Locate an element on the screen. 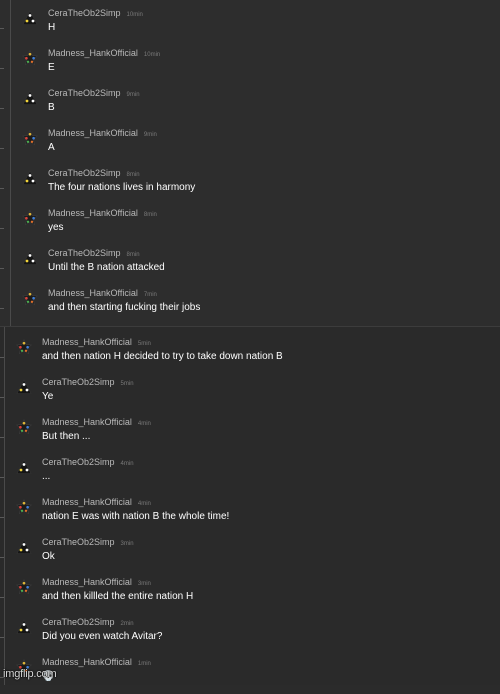  message-text: E is located at coordinates (51, 67).